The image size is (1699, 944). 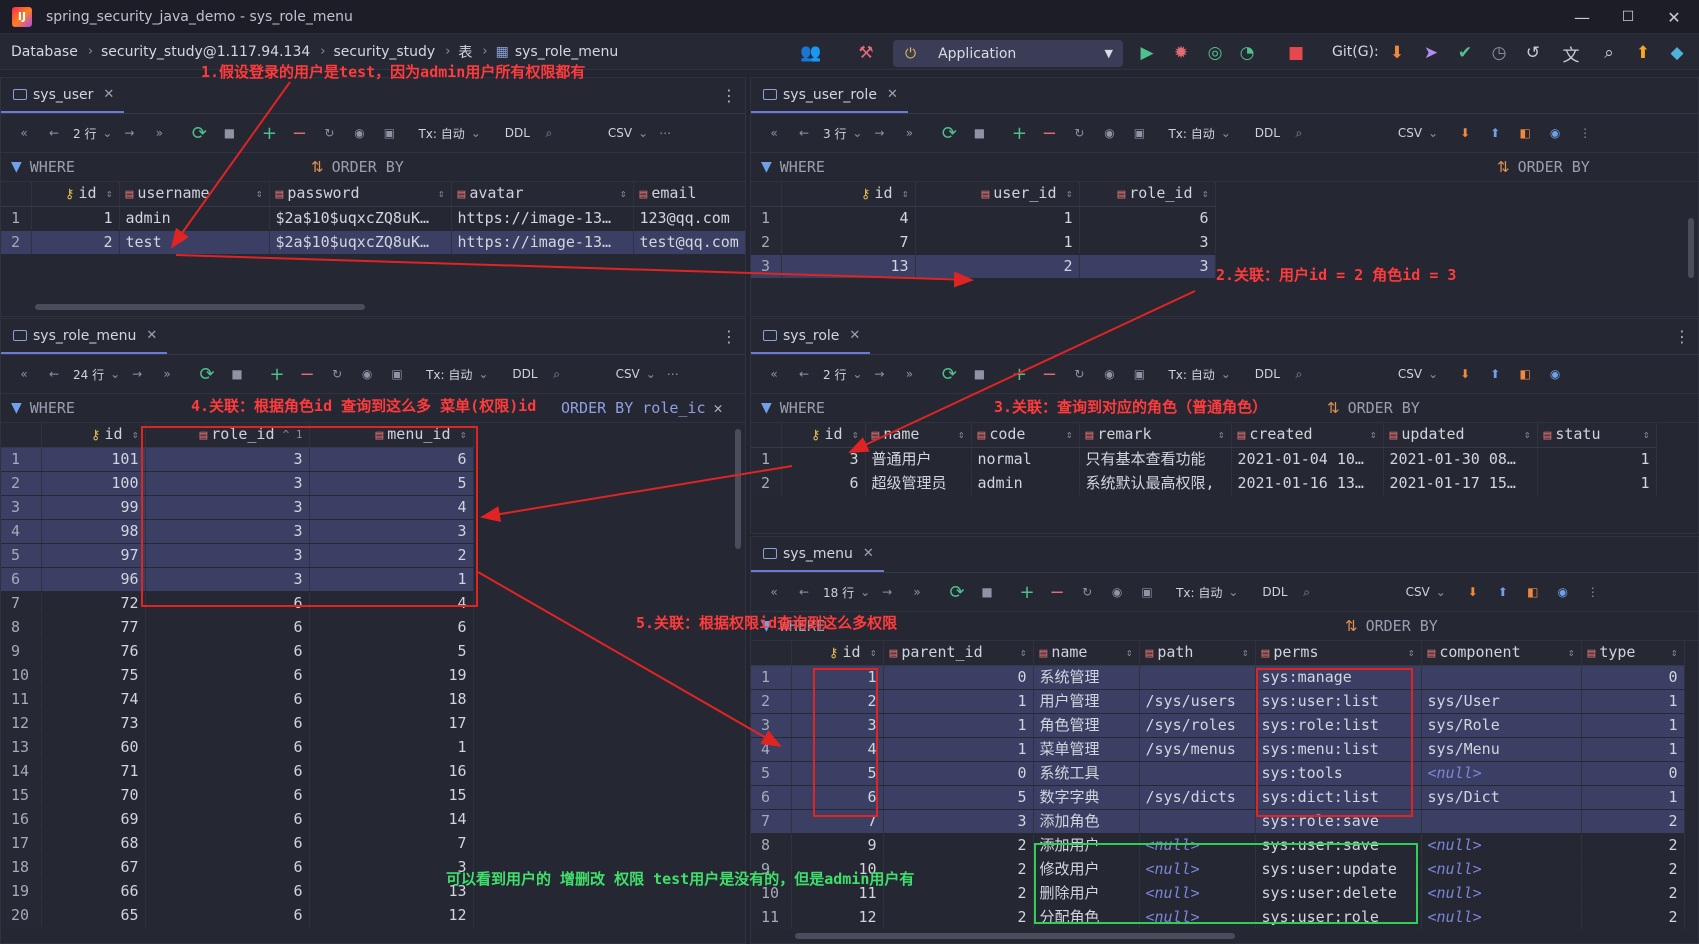 What do you see at coordinates (1147, 266) in the screenshot?
I see `cell-role-id: 3` at bounding box center [1147, 266].